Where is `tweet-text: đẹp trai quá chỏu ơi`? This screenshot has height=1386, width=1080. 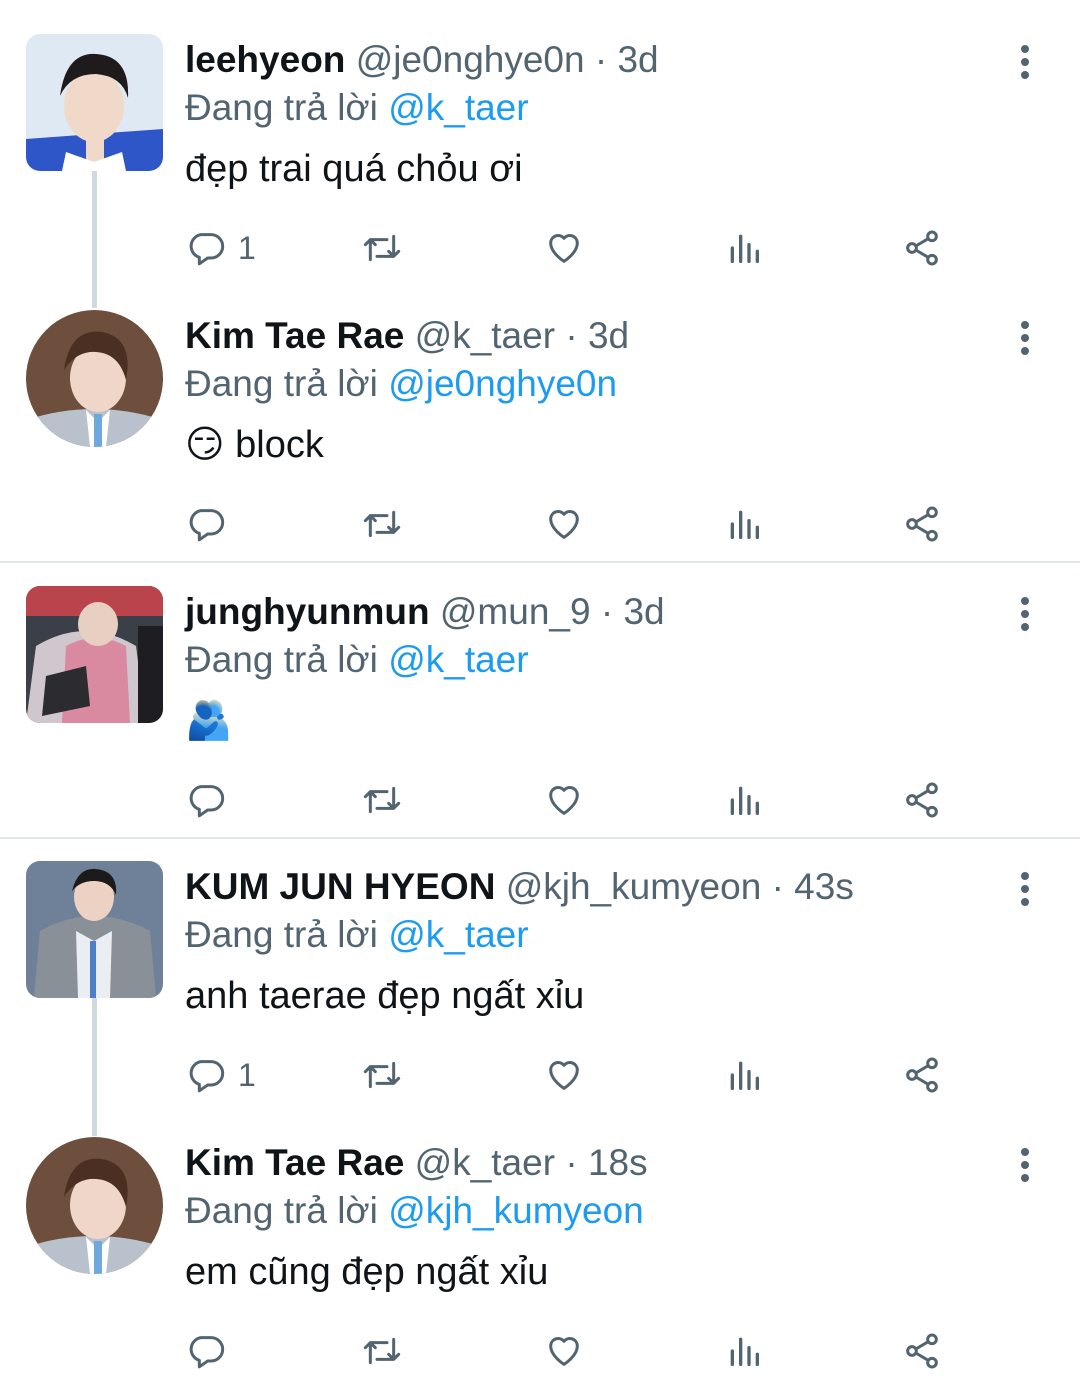
tweet-text: đẹp trai quá chỏu ơi is located at coordinates (354, 169).